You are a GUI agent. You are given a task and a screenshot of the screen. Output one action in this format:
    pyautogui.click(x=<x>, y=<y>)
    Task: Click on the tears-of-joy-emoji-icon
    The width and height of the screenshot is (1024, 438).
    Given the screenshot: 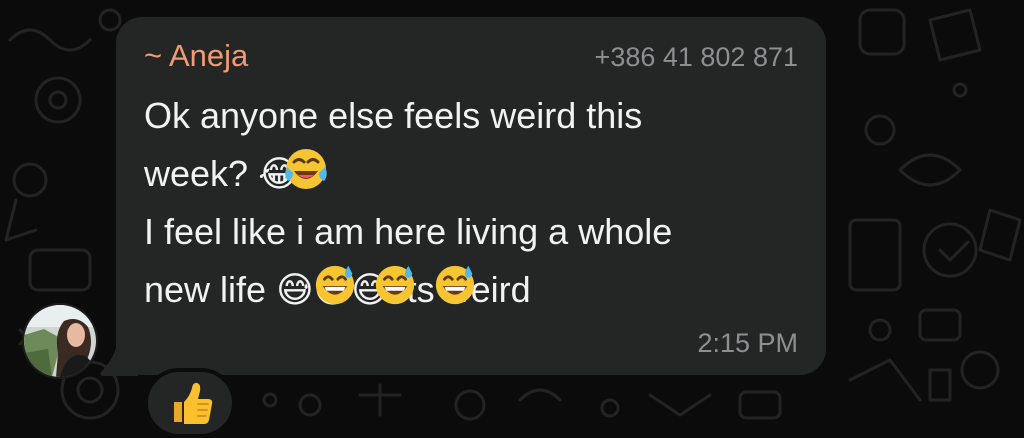 What is the action you would take?
    pyautogui.click(x=306, y=169)
    